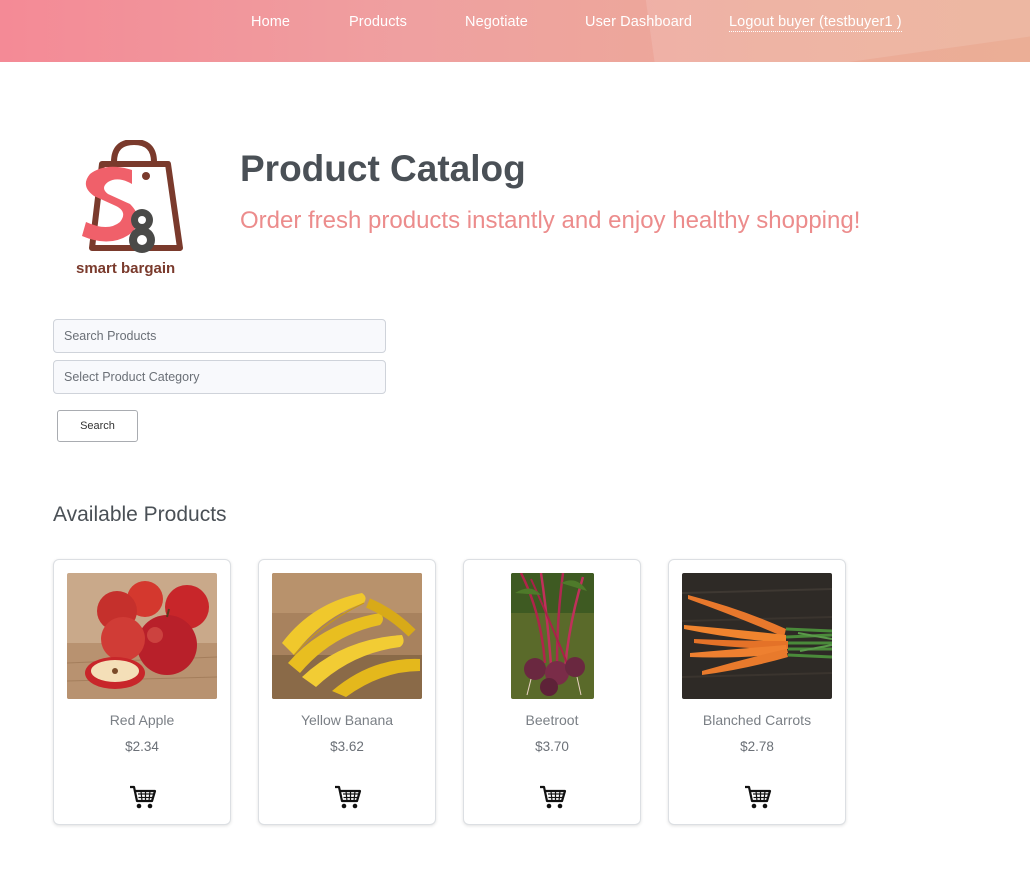 This screenshot has height=888, width=1030. Describe the element at coordinates (138, 211) in the screenshot. I see `smart-bargain-logo: smart bargain` at that location.